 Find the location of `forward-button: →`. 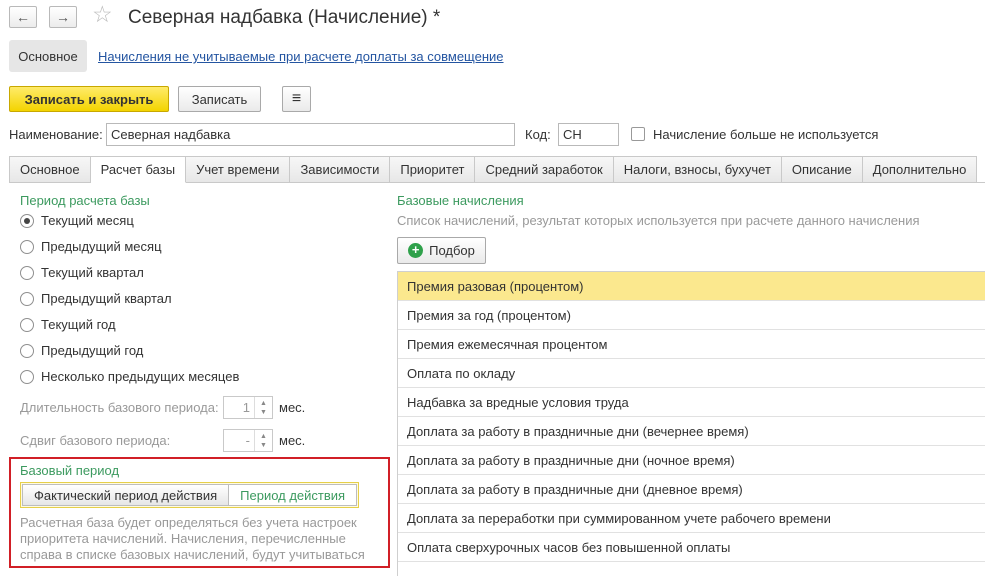

forward-button: → is located at coordinates (63, 17).